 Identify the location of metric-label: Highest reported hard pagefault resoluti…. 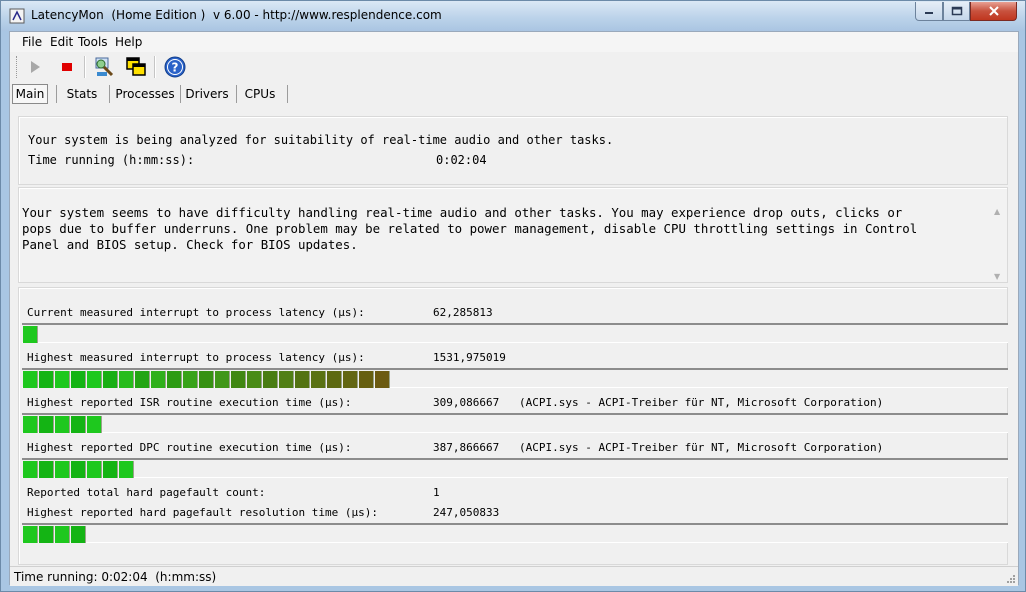
(202, 512).